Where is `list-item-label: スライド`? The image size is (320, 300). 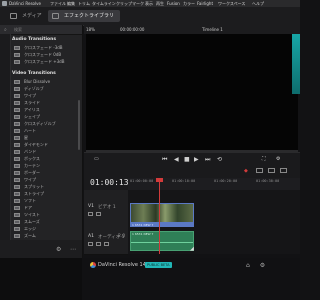
list-item-label: スライド is located at coordinates (32, 102).